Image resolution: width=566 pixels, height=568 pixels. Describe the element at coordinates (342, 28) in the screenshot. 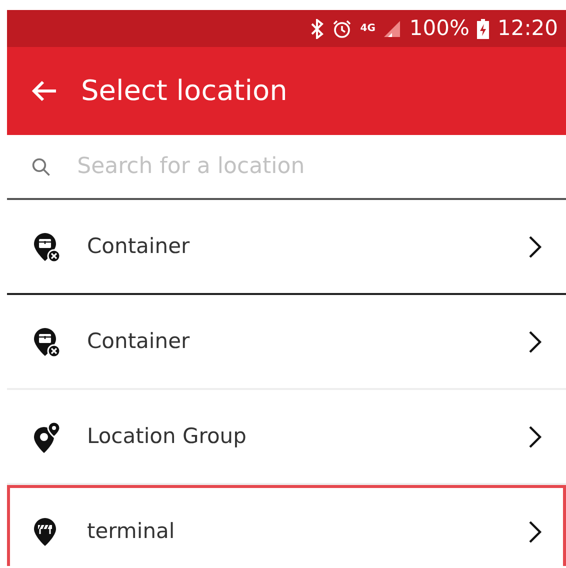

I see `alarm-icon` at that location.